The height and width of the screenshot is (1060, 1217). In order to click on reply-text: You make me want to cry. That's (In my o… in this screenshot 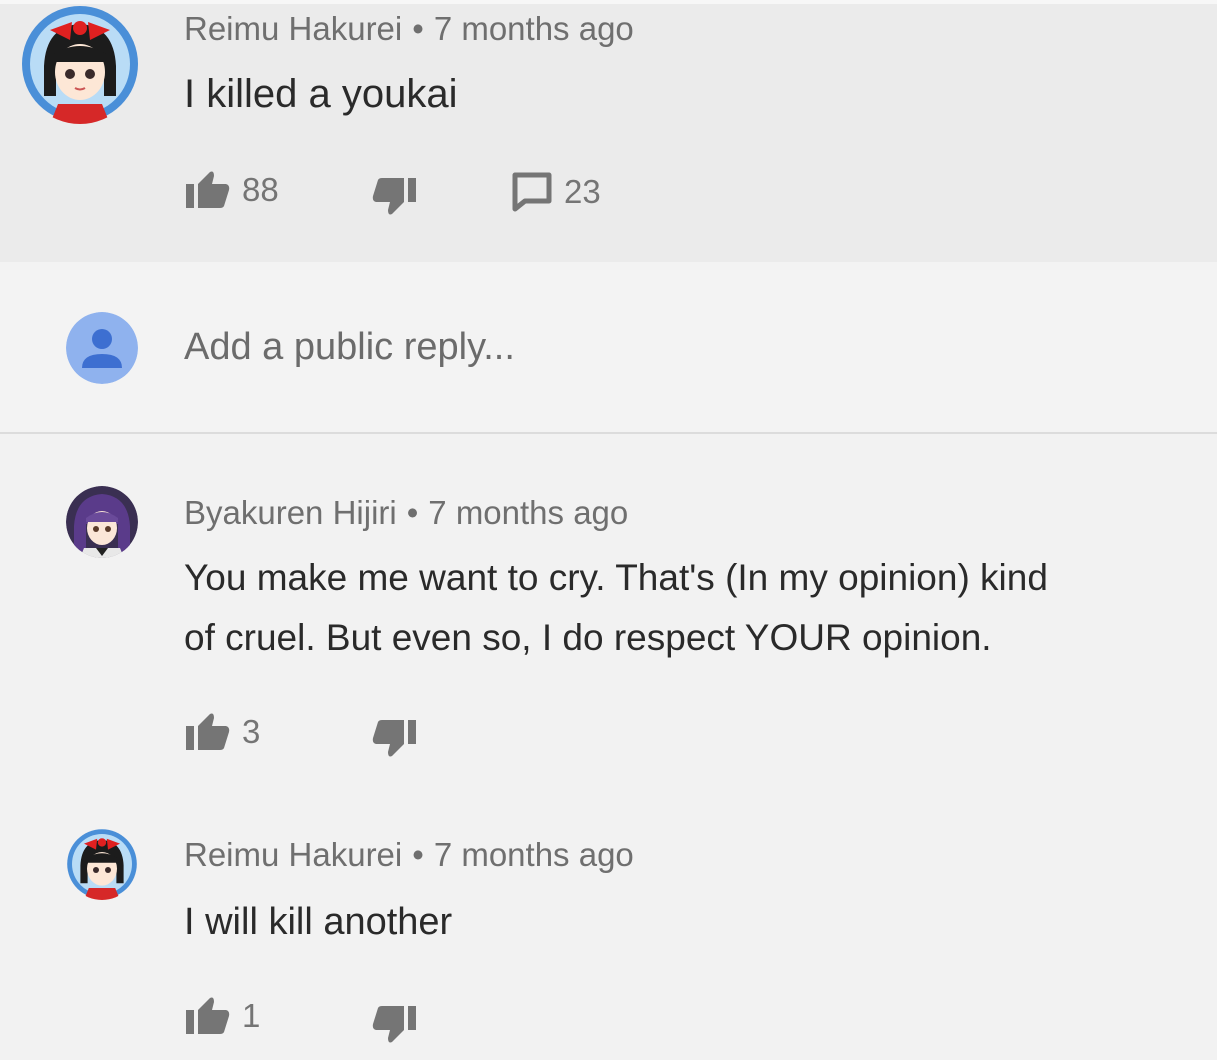, I will do `click(616, 608)`.